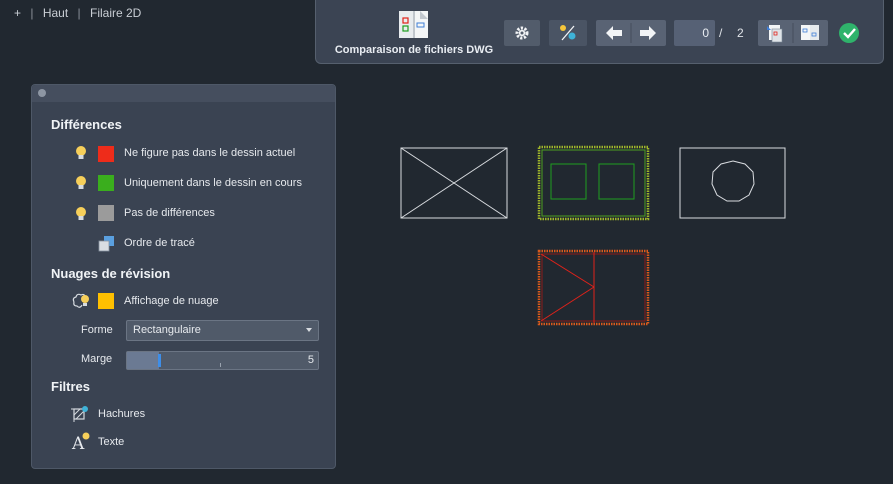 The height and width of the screenshot is (484, 893). What do you see at coordinates (454, 183) in the screenshot?
I see `unchanged-rect-crossed` at bounding box center [454, 183].